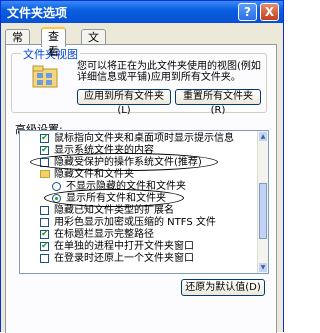 The image size is (320, 333). Describe the element at coordinates (263, 211) in the screenshot. I see `scroll-thumb` at that location.